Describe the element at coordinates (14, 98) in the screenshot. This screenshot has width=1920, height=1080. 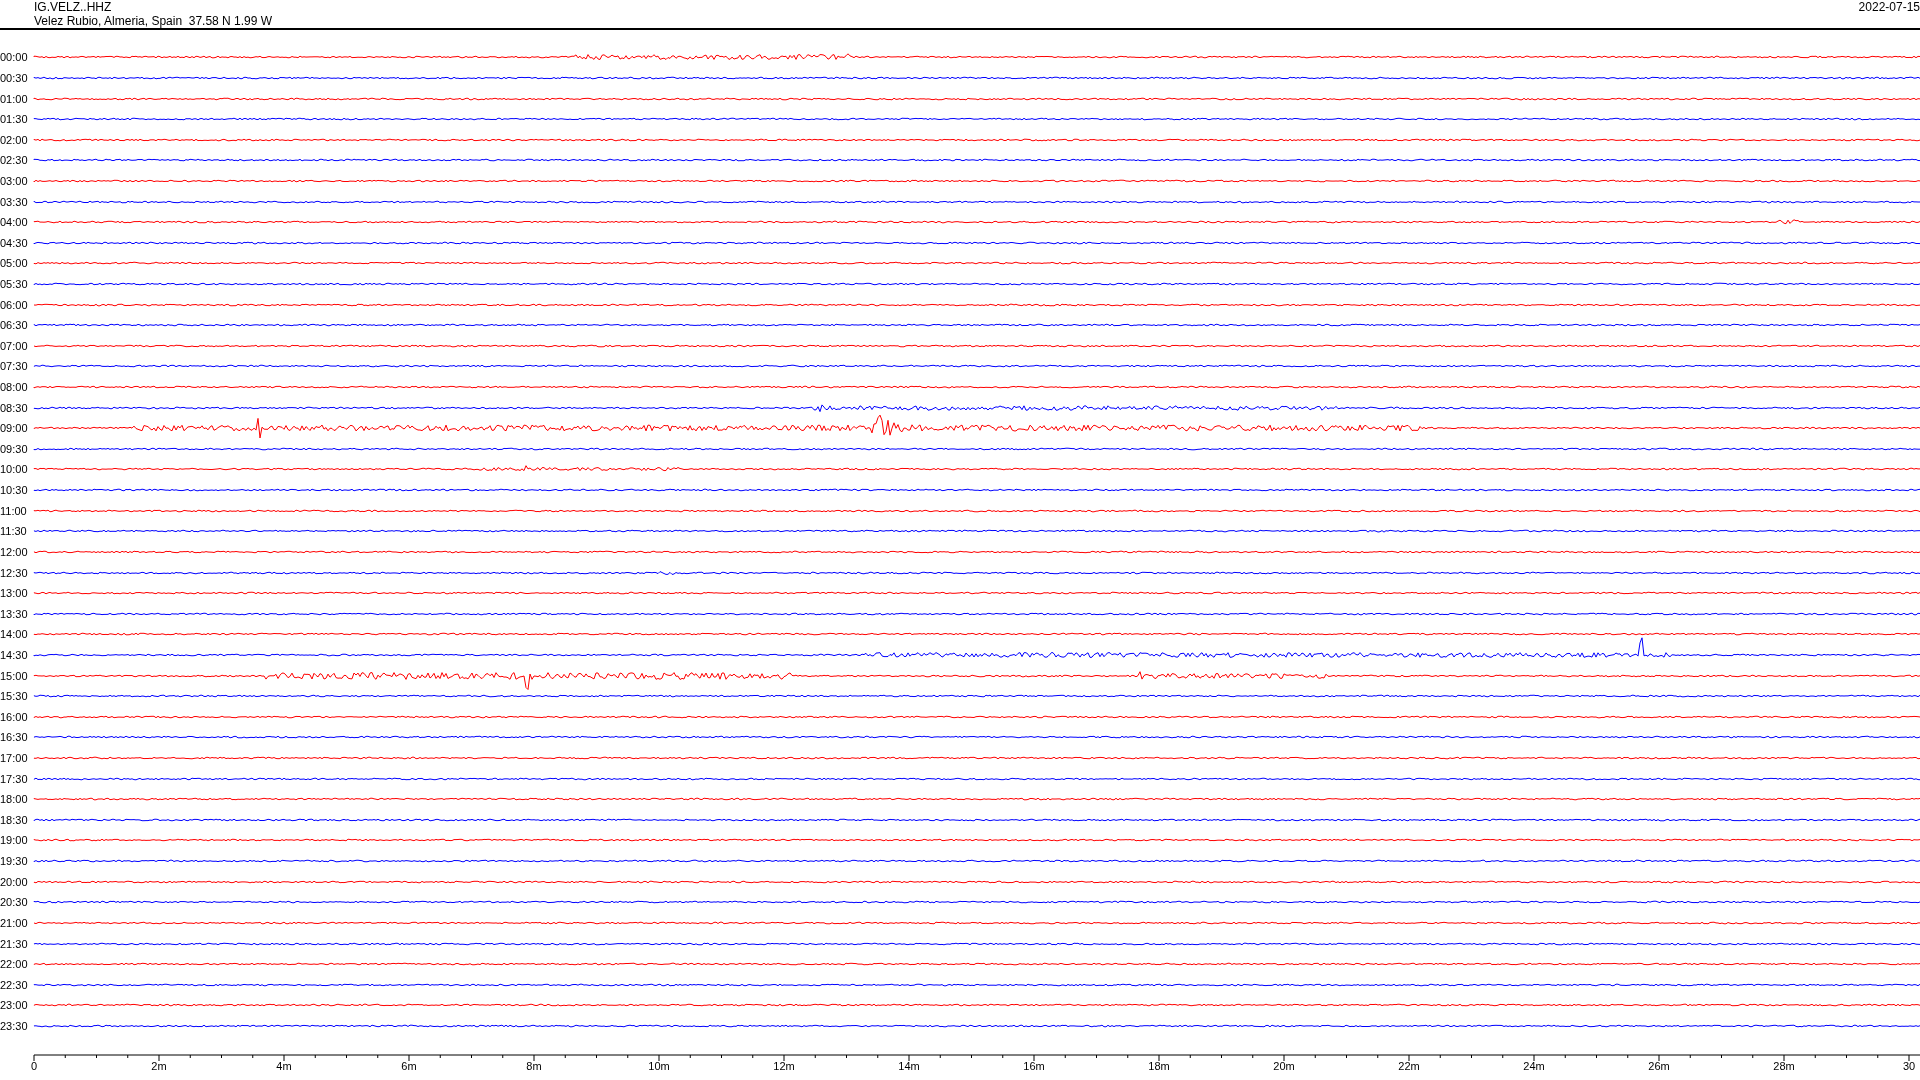
I see `time-label: 01:00` at that location.